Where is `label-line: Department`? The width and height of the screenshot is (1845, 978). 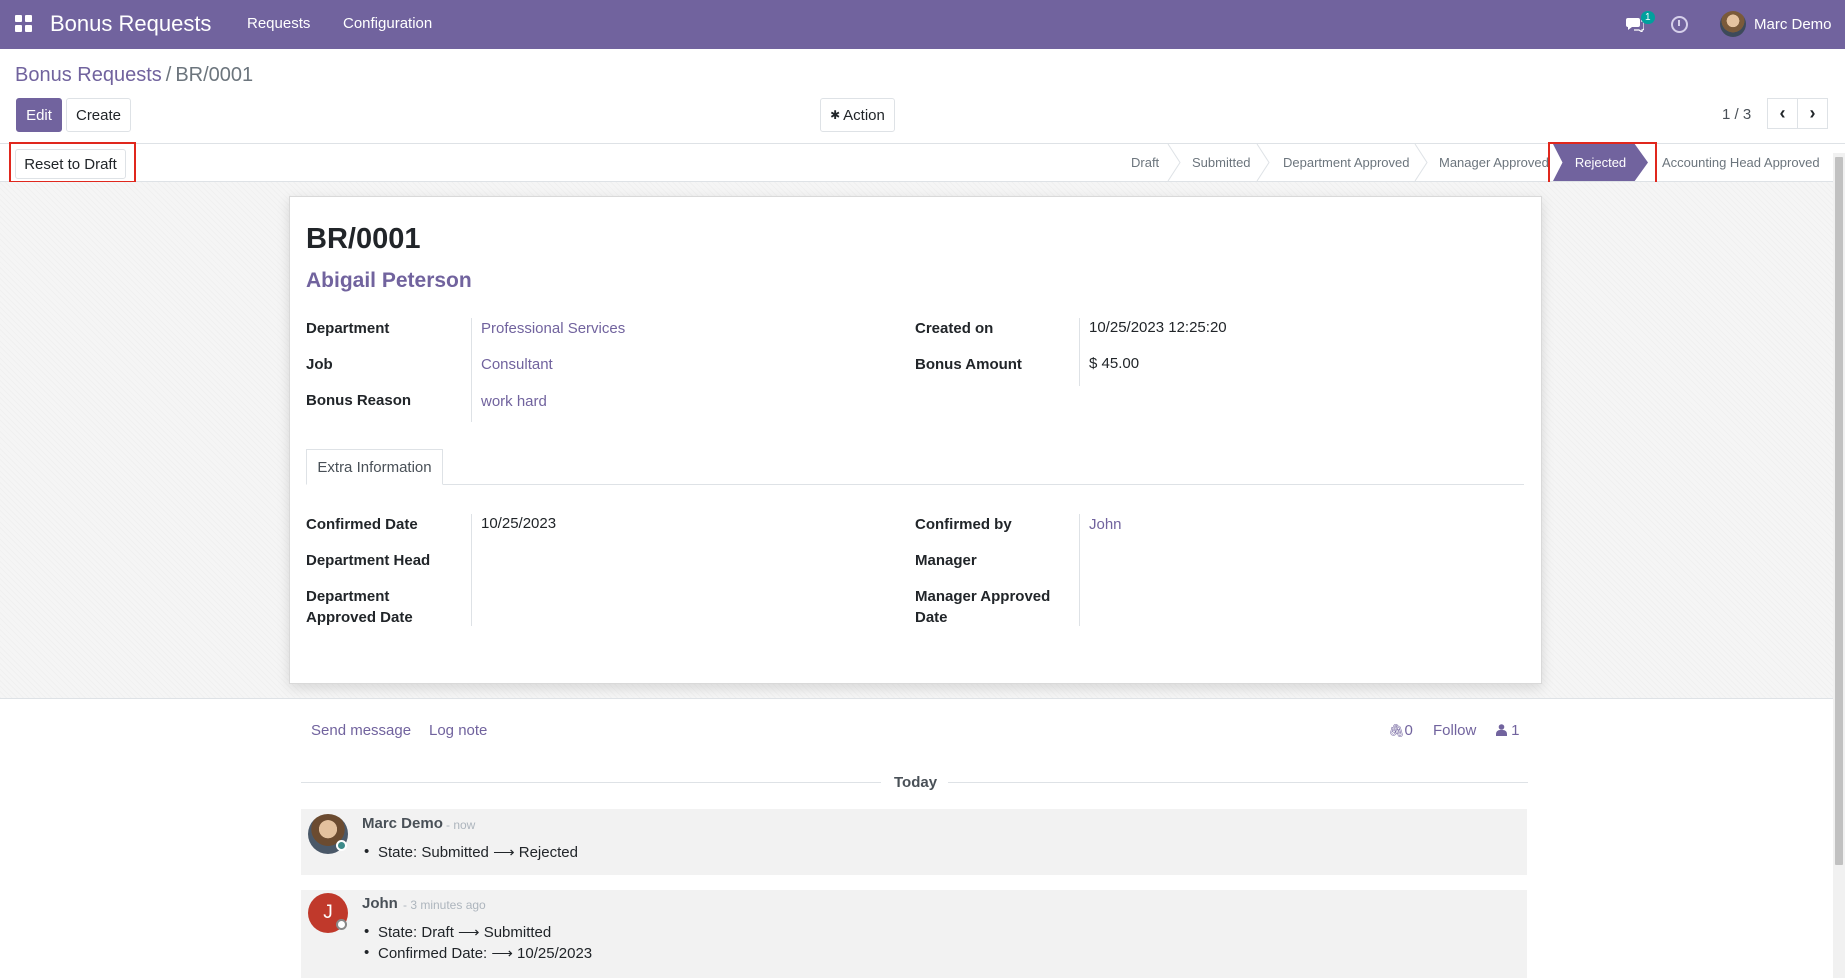
label-line: Department is located at coordinates (348, 596).